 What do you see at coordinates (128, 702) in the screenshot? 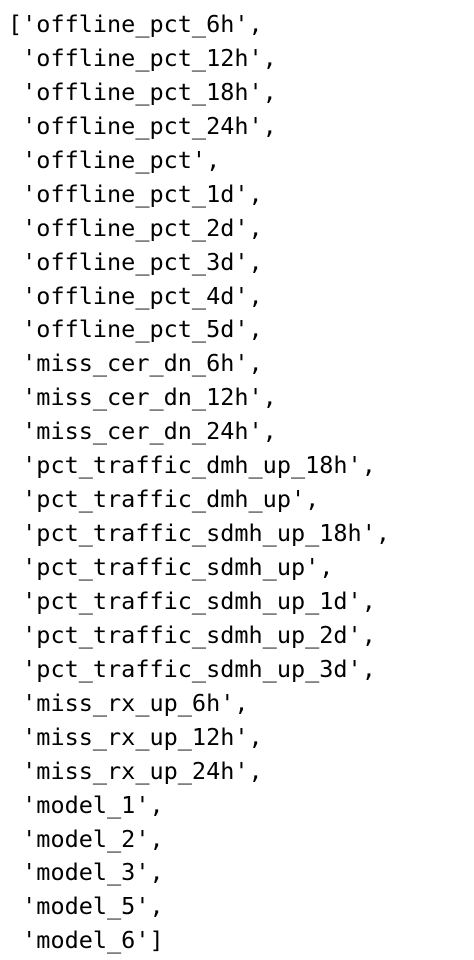
I see `output-line: 'miss_rx_up_6h',` at bounding box center [128, 702].